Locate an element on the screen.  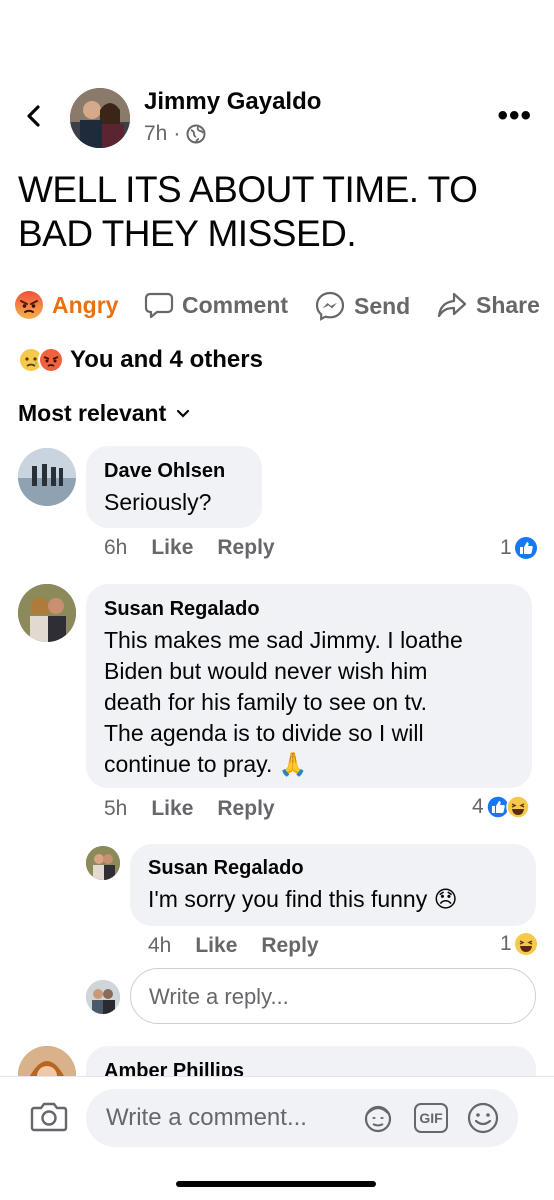
share-icon is located at coordinates (452, 305).